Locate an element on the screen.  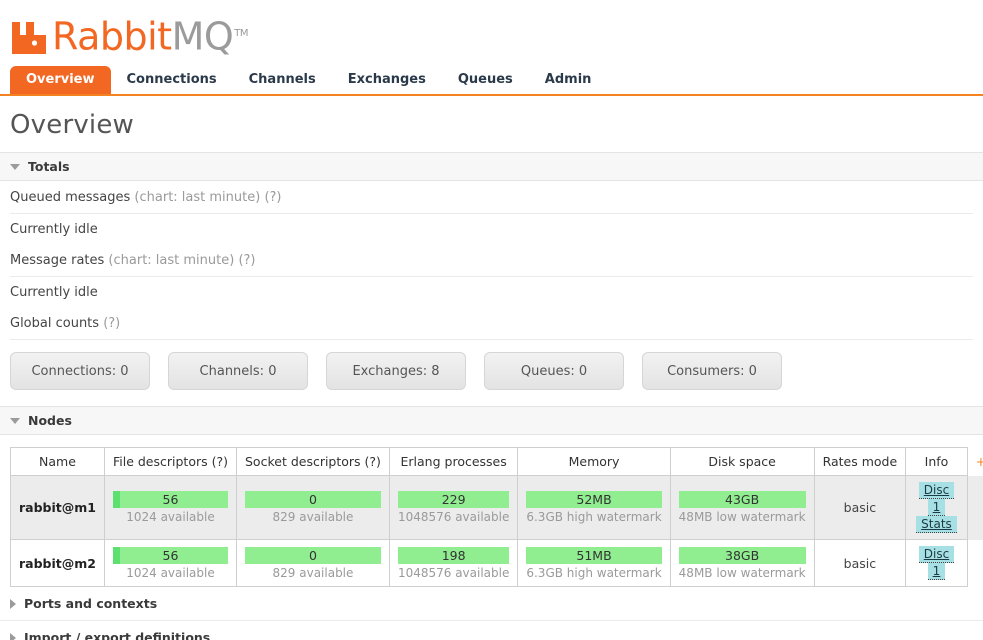
section-header-totals: Totals is located at coordinates (491, 166).